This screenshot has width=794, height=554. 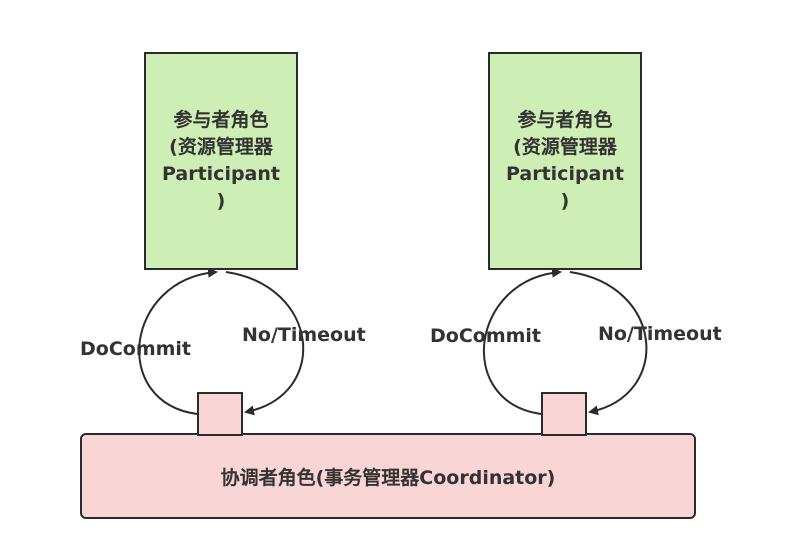 I want to click on timeout-label-left: No/Timeout, so click(x=304, y=335).